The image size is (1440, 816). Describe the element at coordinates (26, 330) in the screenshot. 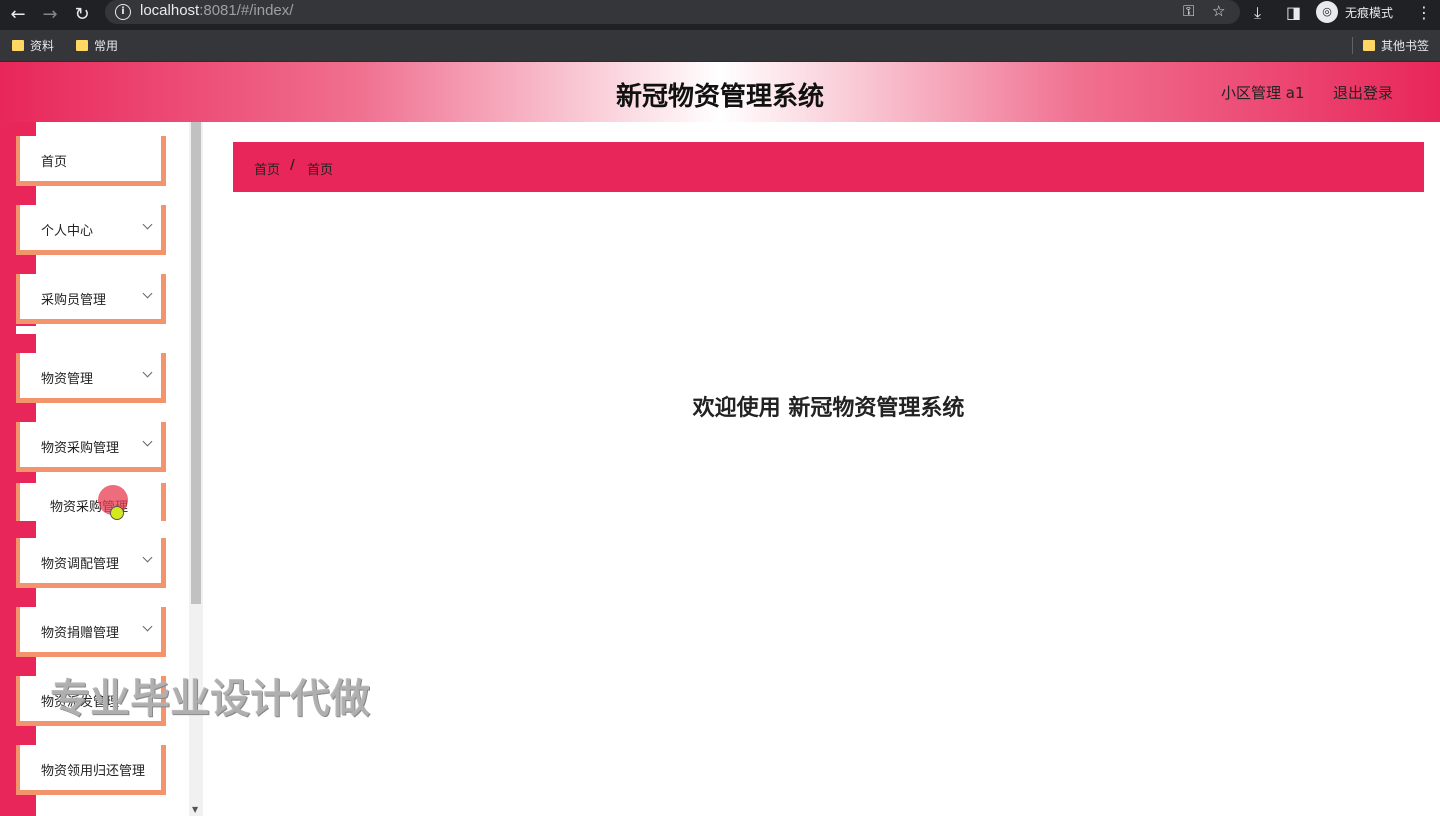

I see `sidebar-gap` at that location.